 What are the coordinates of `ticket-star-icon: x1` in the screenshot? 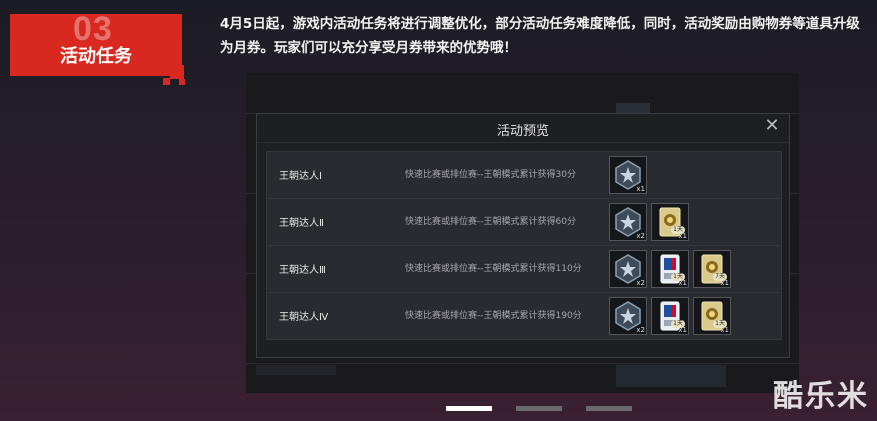 It's located at (628, 175).